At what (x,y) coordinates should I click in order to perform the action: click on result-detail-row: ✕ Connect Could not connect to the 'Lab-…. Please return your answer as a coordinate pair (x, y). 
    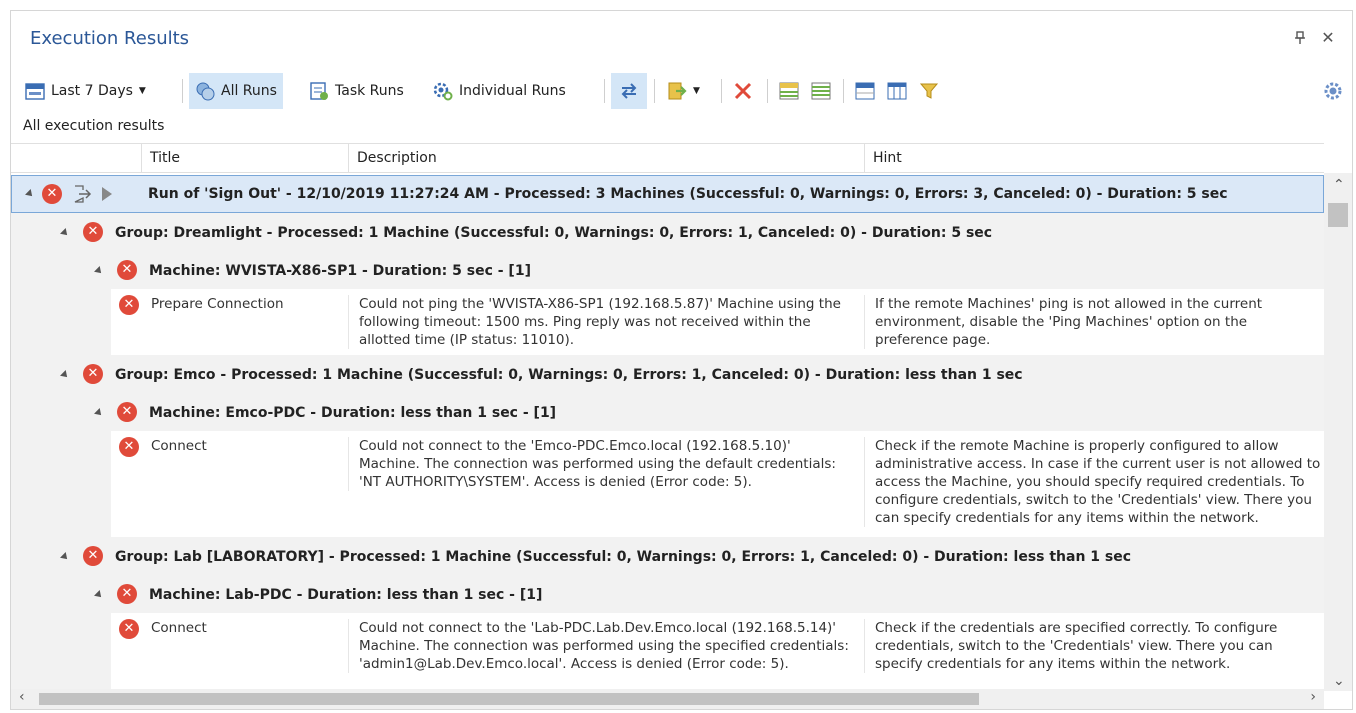
    Looking at the image, I should click on (667, 652).